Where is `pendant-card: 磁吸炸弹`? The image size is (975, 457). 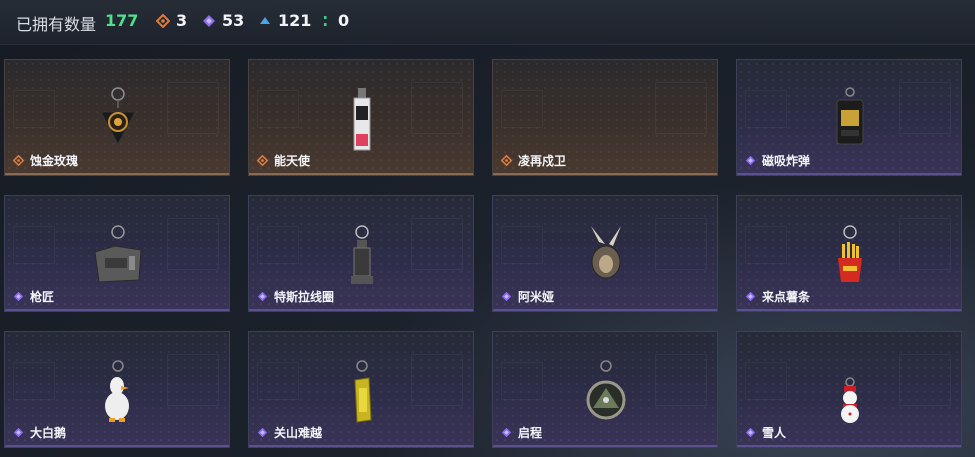 pendant-card: 磁吸炸弹 is located at coordinates (849, 117).